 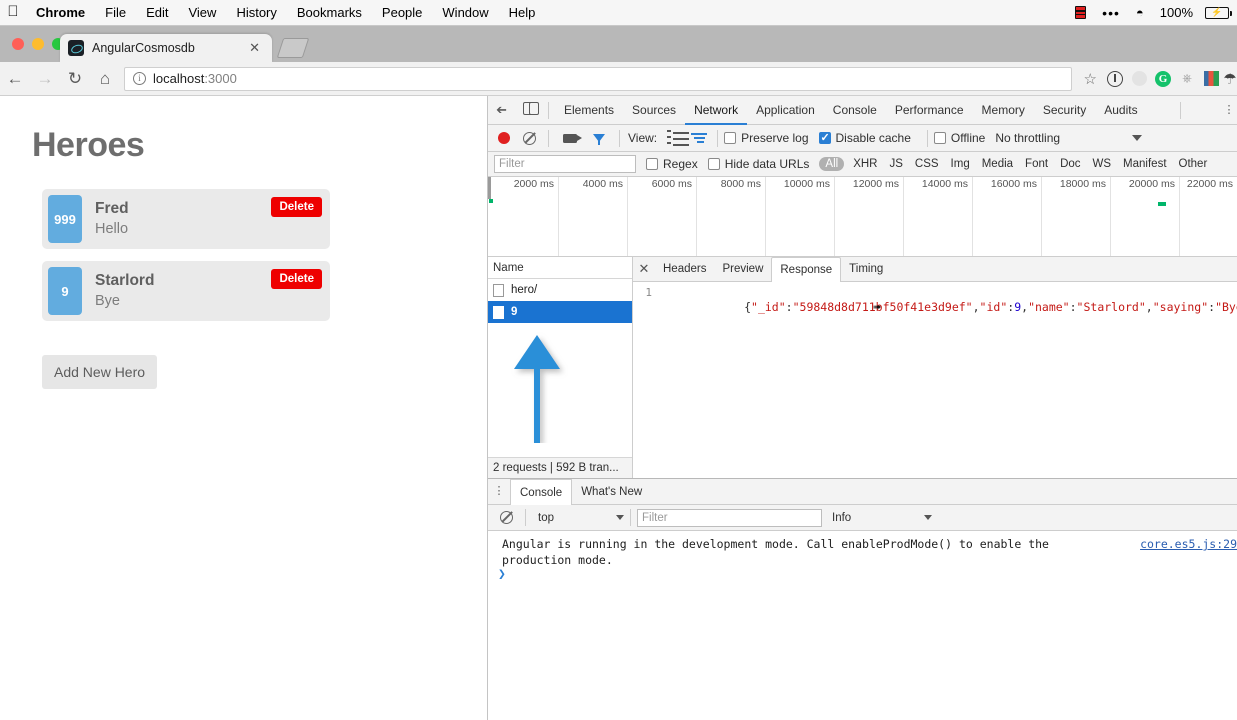 What do you see at coordinates (528, 109) in the screenshot?
I see `device-toolbar-icon` at bounding box center [528, 109].